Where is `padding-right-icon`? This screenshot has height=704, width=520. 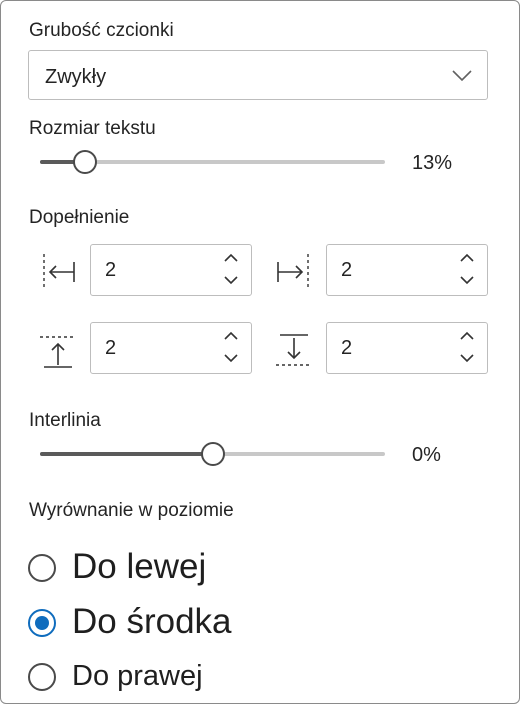 padding-right-icon is located at coordinates (293, 272).